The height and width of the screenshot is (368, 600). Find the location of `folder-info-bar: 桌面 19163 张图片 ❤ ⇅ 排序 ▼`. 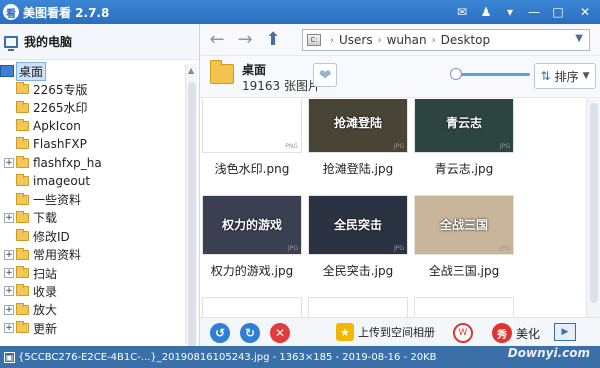

folder-info-bar: 桌面 19163 张图片 ❤ ⇅ 排序 ▼ is located at coordinates (400, 77).